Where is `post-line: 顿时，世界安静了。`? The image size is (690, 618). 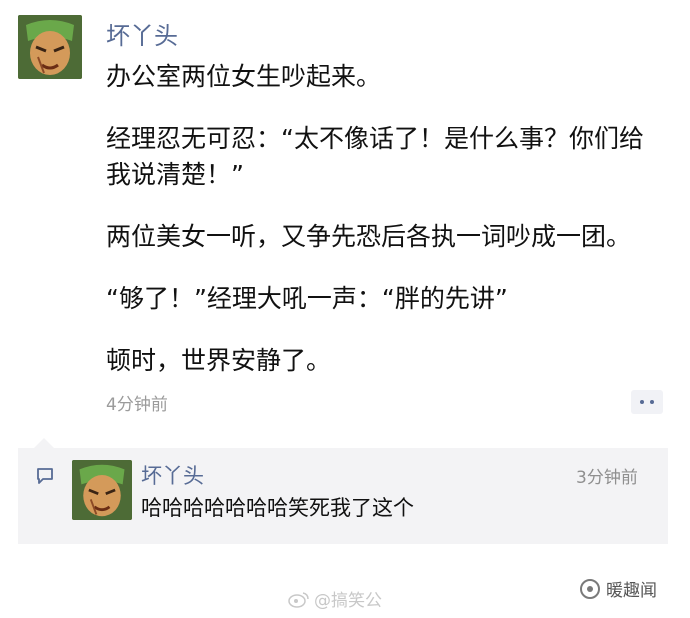
post-line: 顿时，世界安静了。 is located at coordinates (219, 360).